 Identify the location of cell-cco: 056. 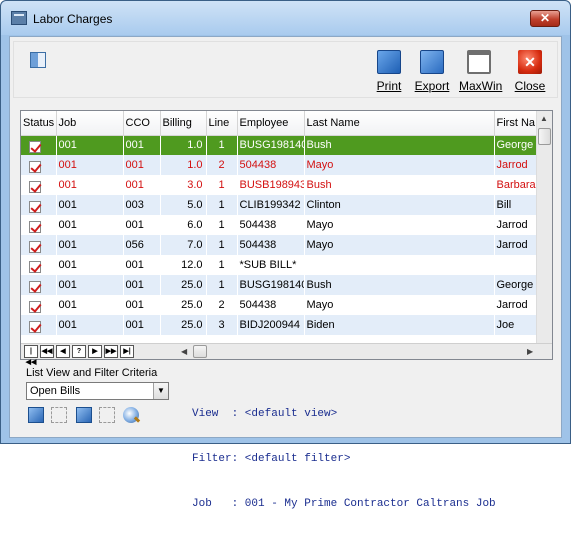
(141, 245).